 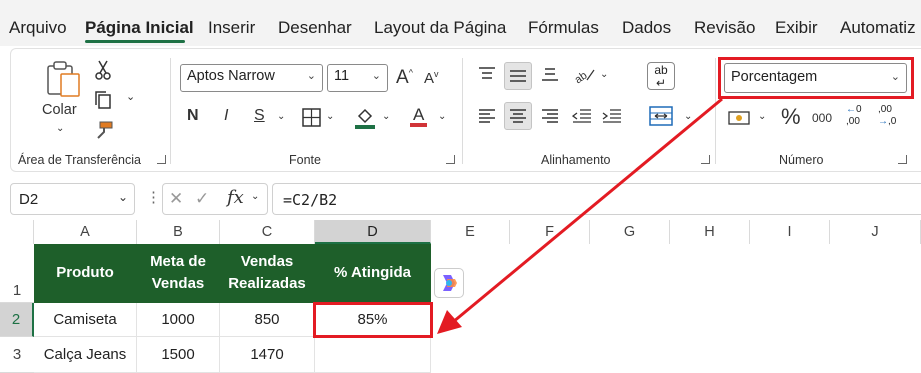 What do you see at coordinates (235, 198) in the screenshot?
I see `insert-function-icon: fx` at bounding box center [235, 198].